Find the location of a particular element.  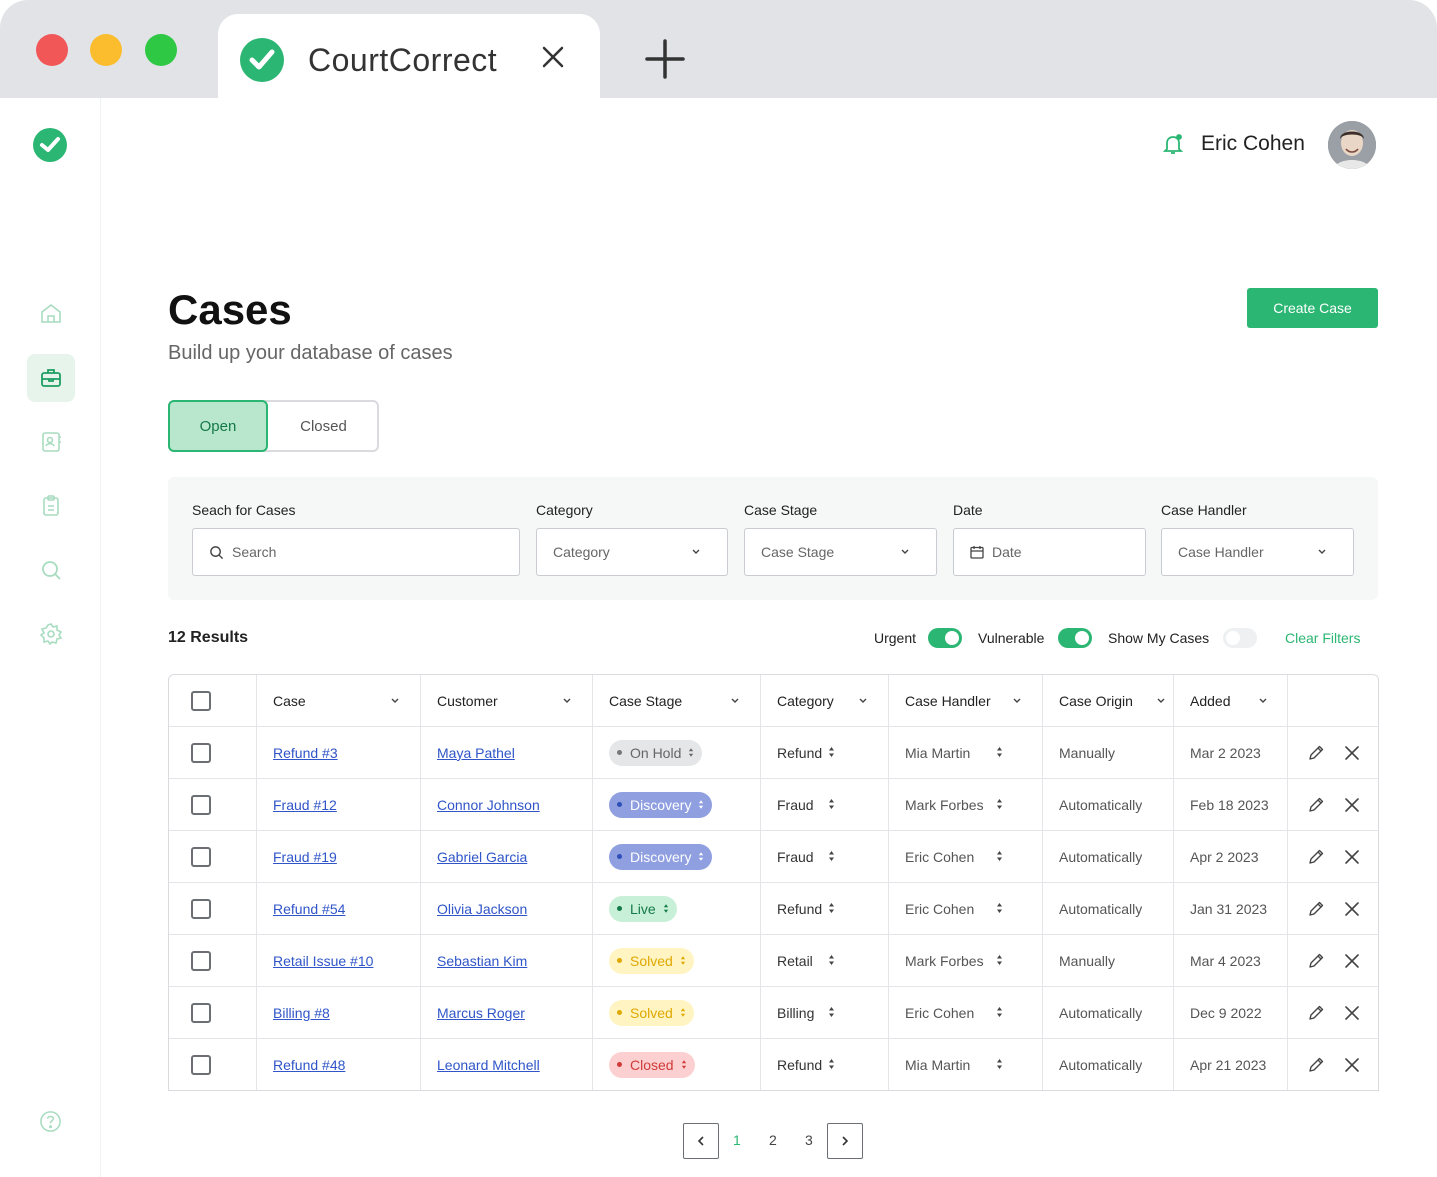

urgent-toggle is located at coordinates (945, 638).